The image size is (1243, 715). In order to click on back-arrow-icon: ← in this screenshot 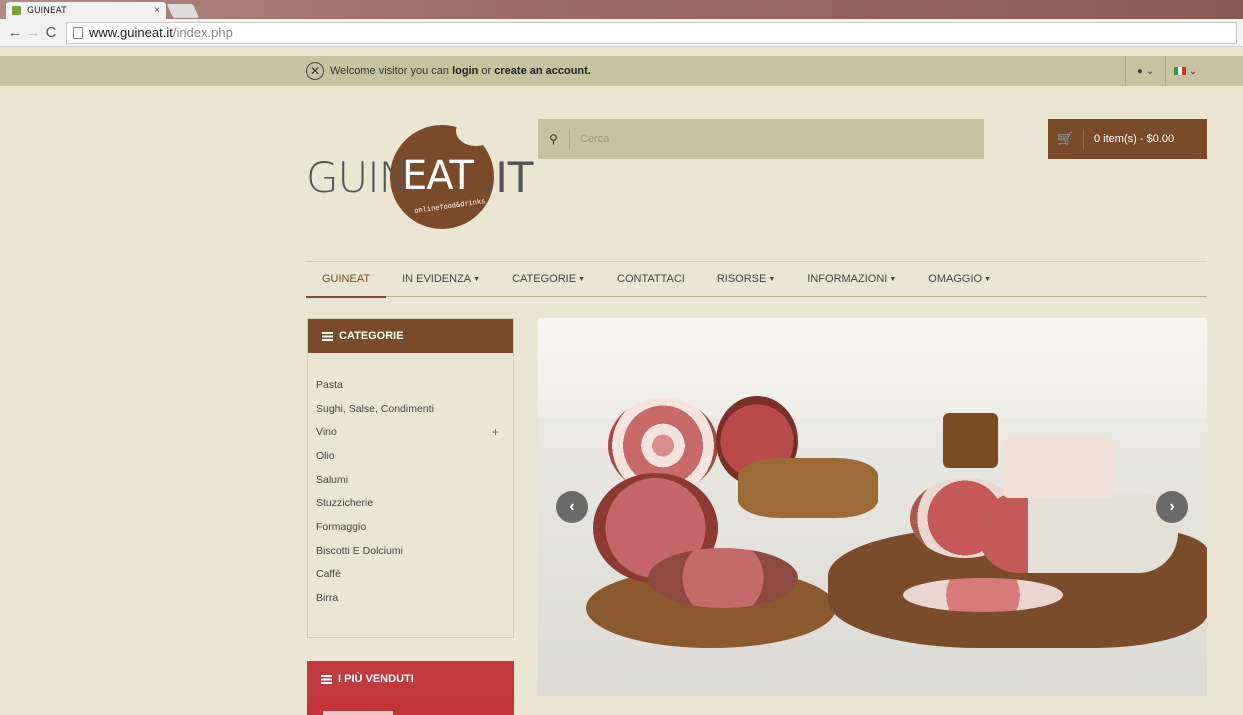, I will do `click(15, 32)`.